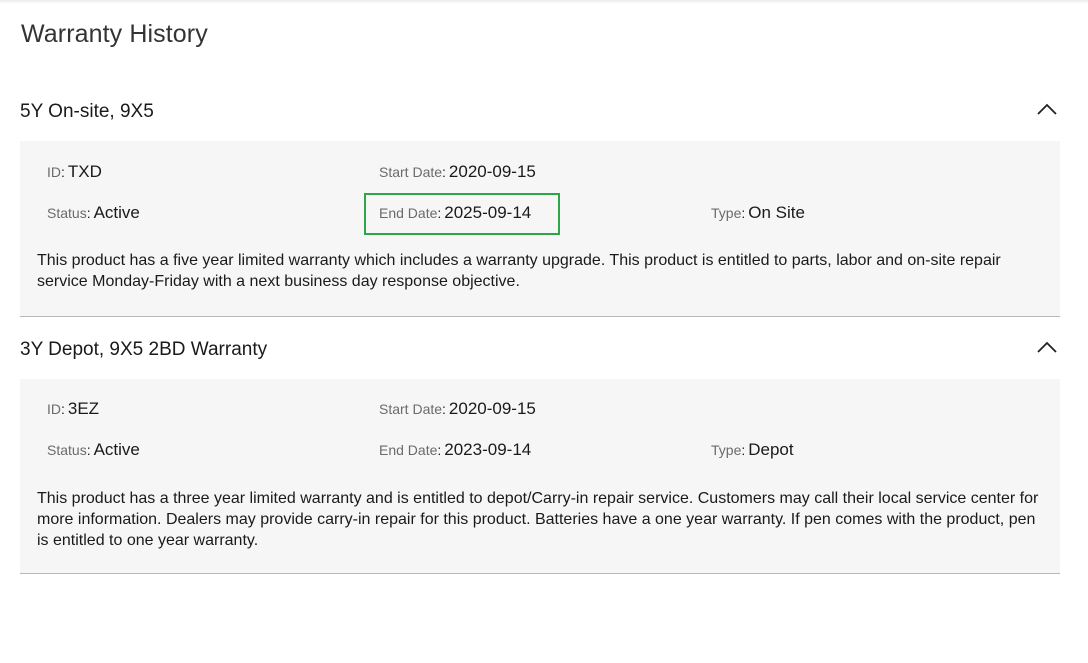 This screenshot has height=663, width=1088. Describe the element at coordinates (144, 349) in the screenshot. I see `warranty-name: 3Y Depot, 9X5 2BD Warranty` at that location.